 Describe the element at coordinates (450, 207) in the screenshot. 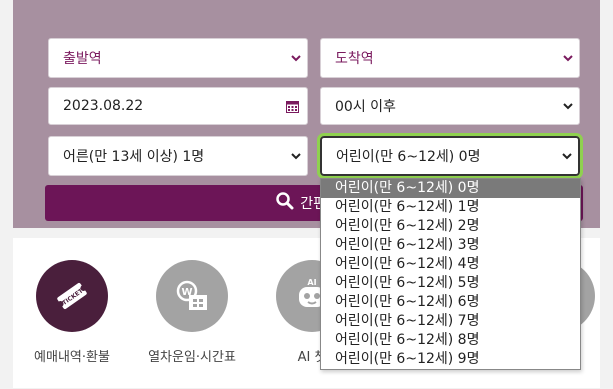

I see `child-count-option: 어린이(만 6~12세) 1명` at that location.